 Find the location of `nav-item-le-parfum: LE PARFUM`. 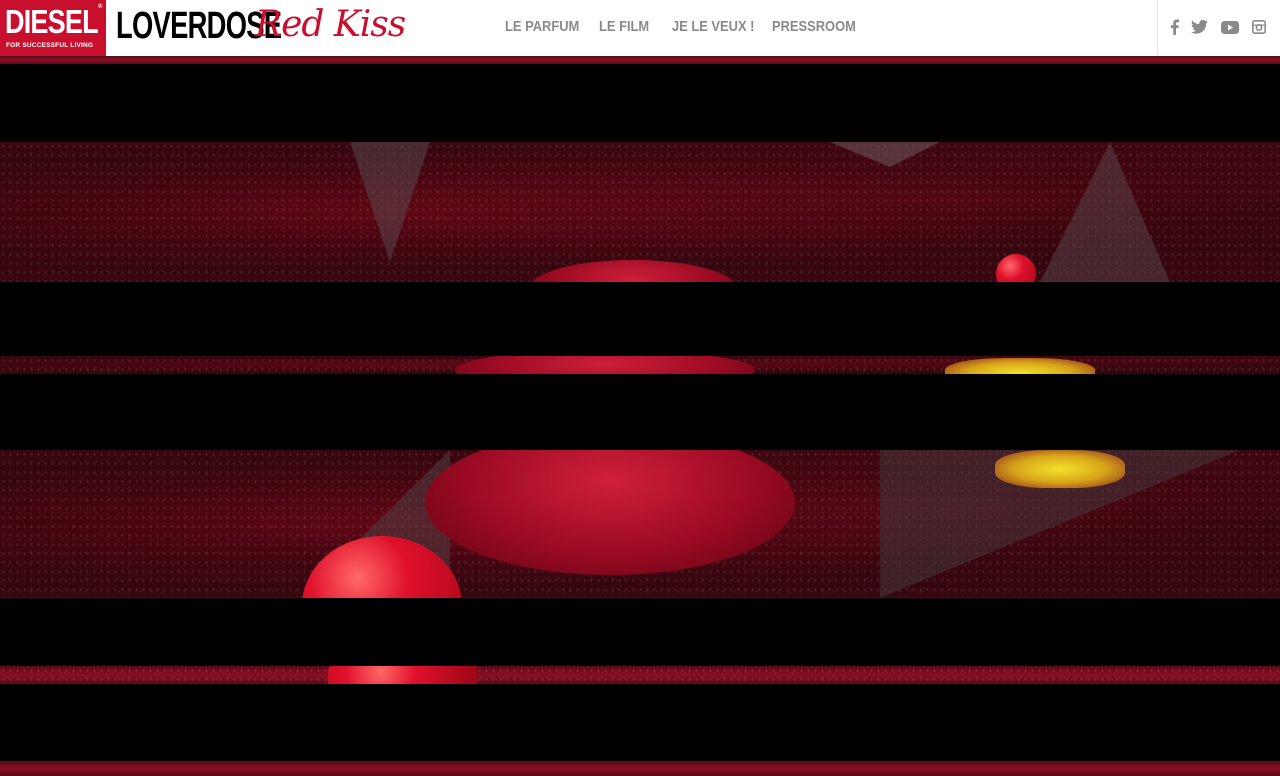

nav-item-le-parfum: LE PARFUM is located at coordinates (542, 27).